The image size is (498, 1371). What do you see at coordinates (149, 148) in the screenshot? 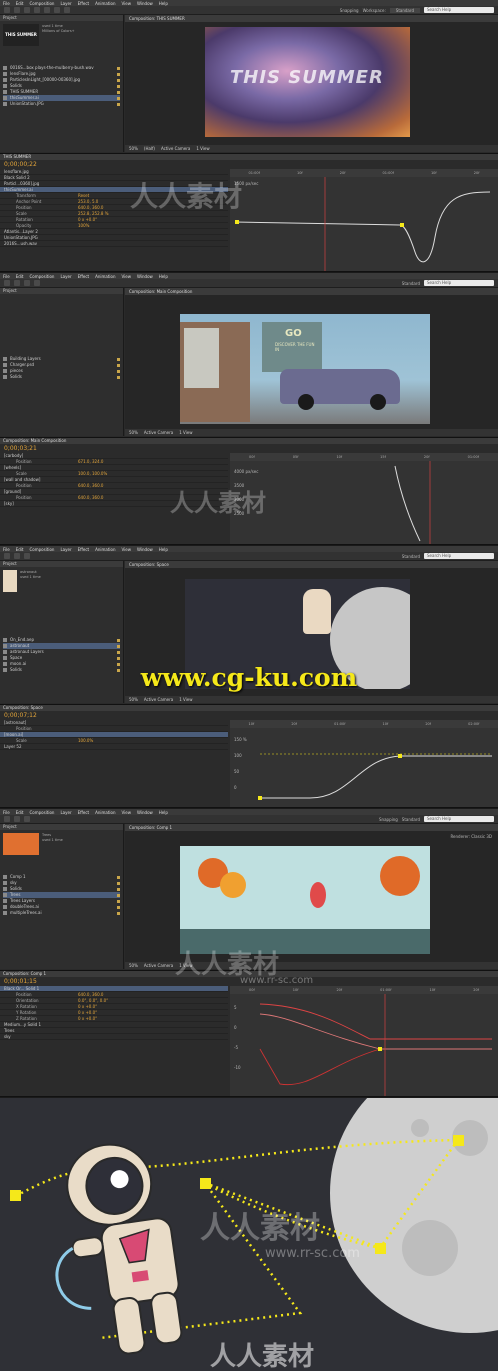
I see `resolution-select: (Half)` at bounding box center [149, 148].